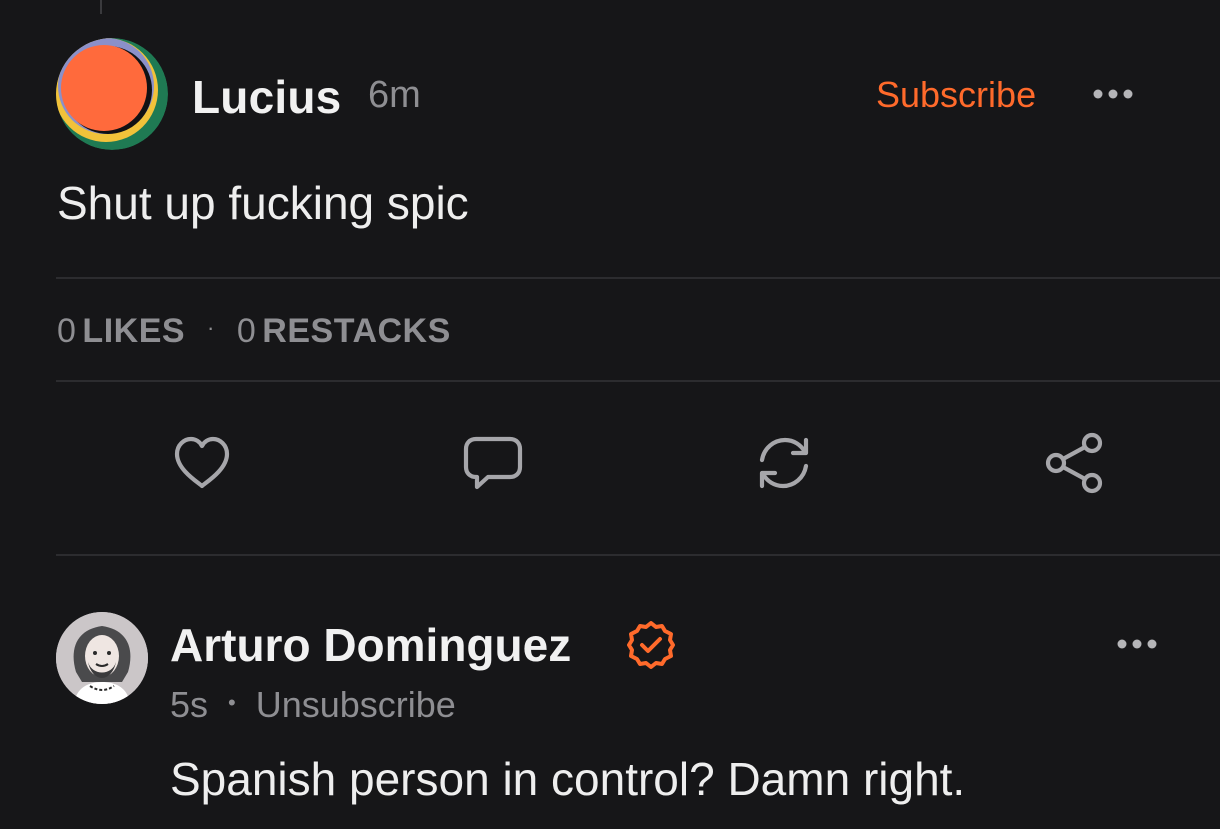 The width and height of the screenshot is (1220, 829). Describe the element at coordinates (356, 705) in the screenshot. I see `unsubscribe-button: Unsubscribe` at that location.